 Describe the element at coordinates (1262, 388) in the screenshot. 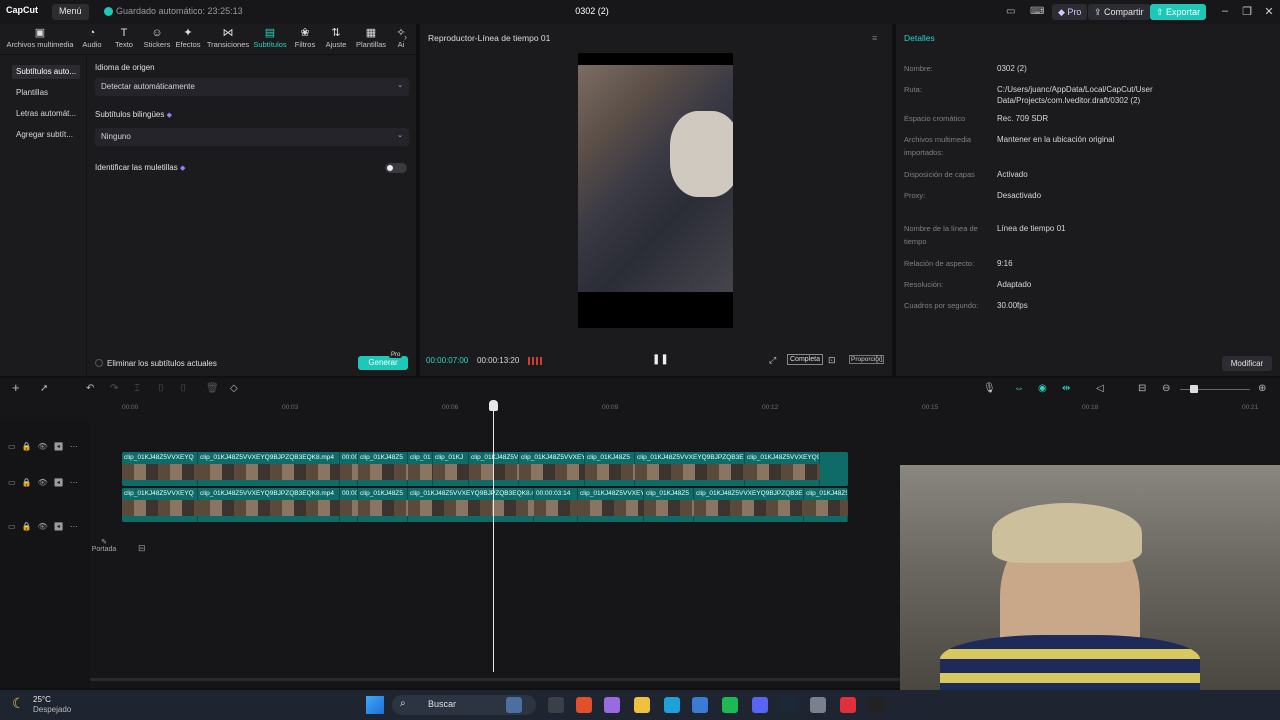

I see `zoom-in-icon: ⊕` at that location.